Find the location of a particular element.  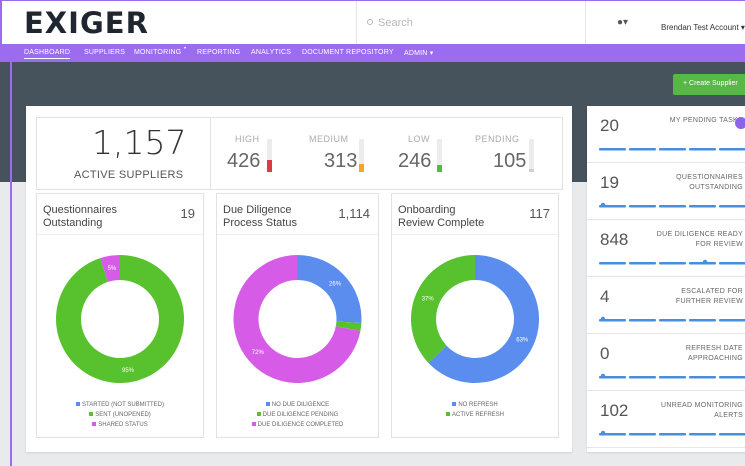

stat-medium-bar is located at coordinates (361, 155).